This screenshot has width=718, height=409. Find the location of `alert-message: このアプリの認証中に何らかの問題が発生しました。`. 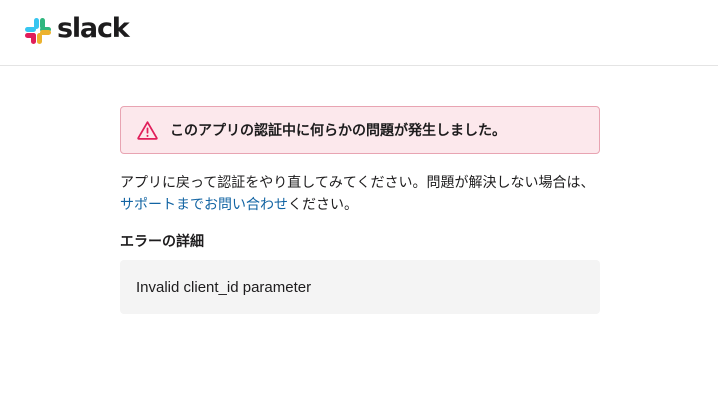

alert-message: このアプリの認証中に何らかの問題が発生しました。 is located at coordinates (338, 131).